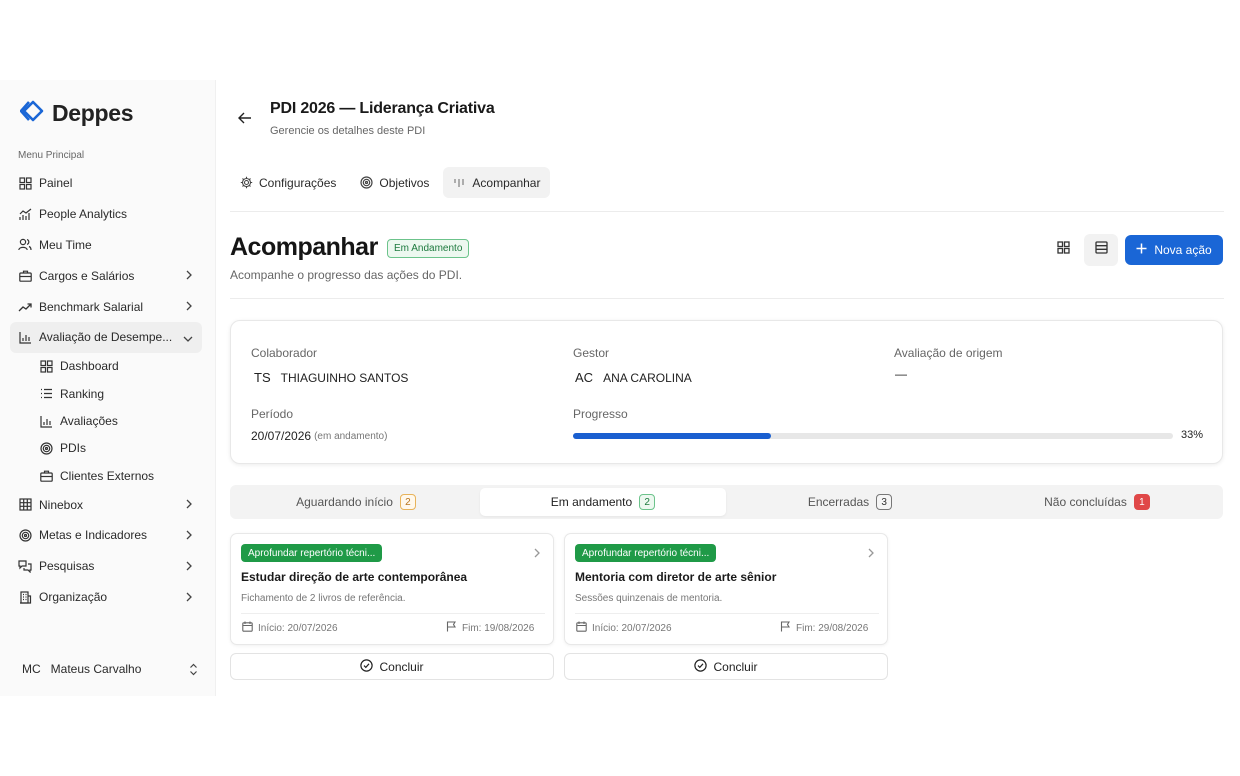 The width and height of the screenshot is (1240, 776). I want to click on sidebar-subitem-dashboard: Dashboard, so click(116, 366).